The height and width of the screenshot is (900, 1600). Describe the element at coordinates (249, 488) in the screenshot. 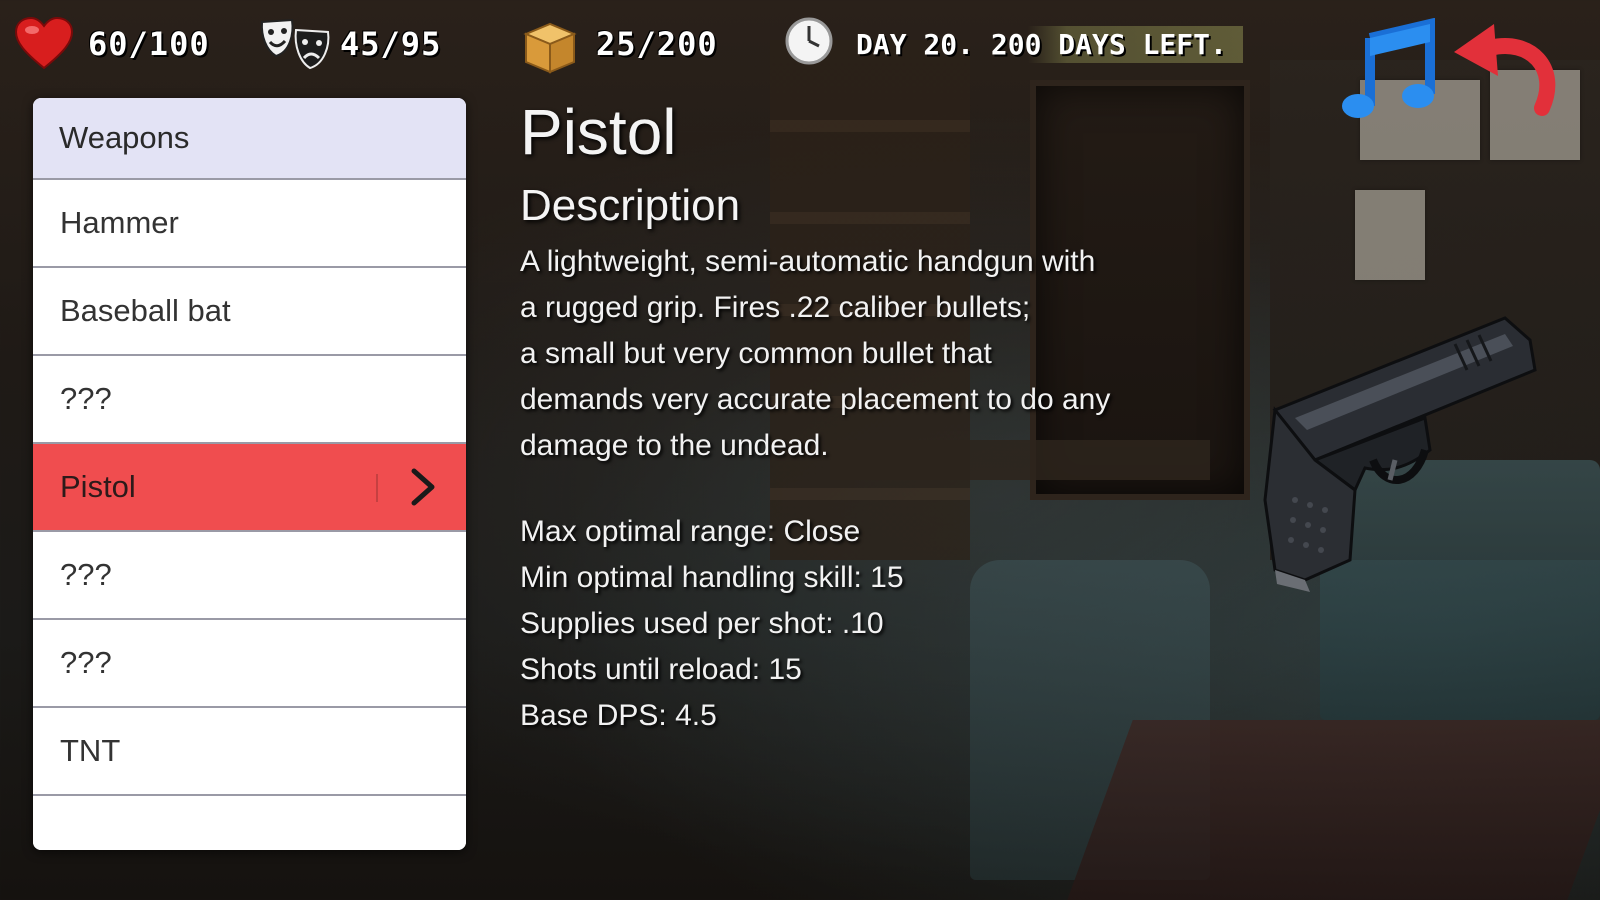

I see `list-item-selected: Pistol` at that location.